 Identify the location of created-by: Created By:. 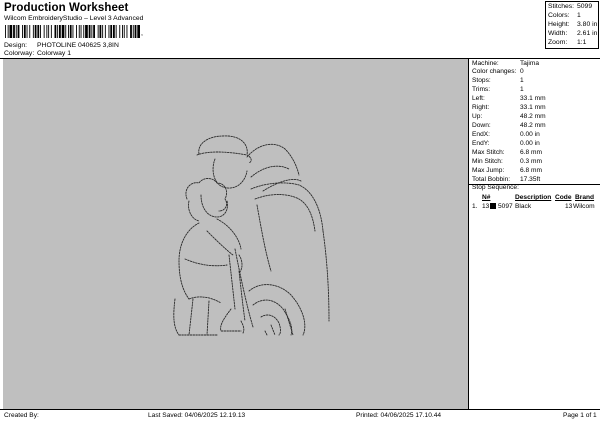
(21, 415).